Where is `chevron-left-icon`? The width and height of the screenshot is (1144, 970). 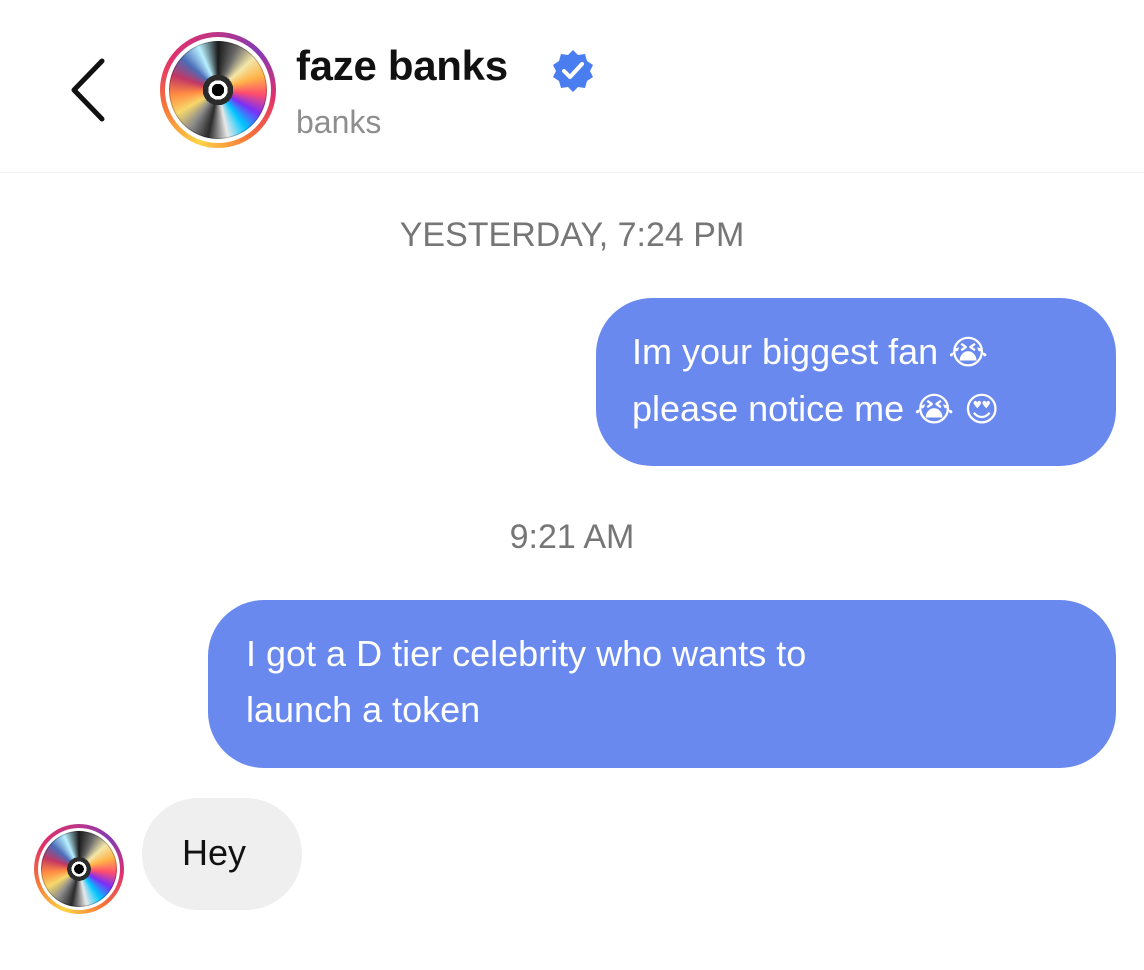 chevron-left-icon is located at coordinates (88, 90).